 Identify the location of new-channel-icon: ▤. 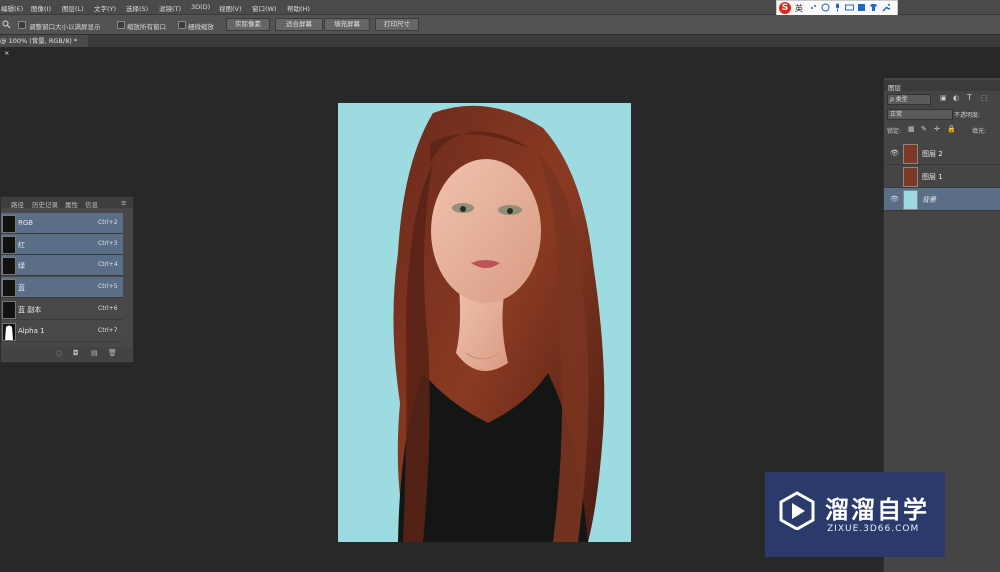
(94, 353).